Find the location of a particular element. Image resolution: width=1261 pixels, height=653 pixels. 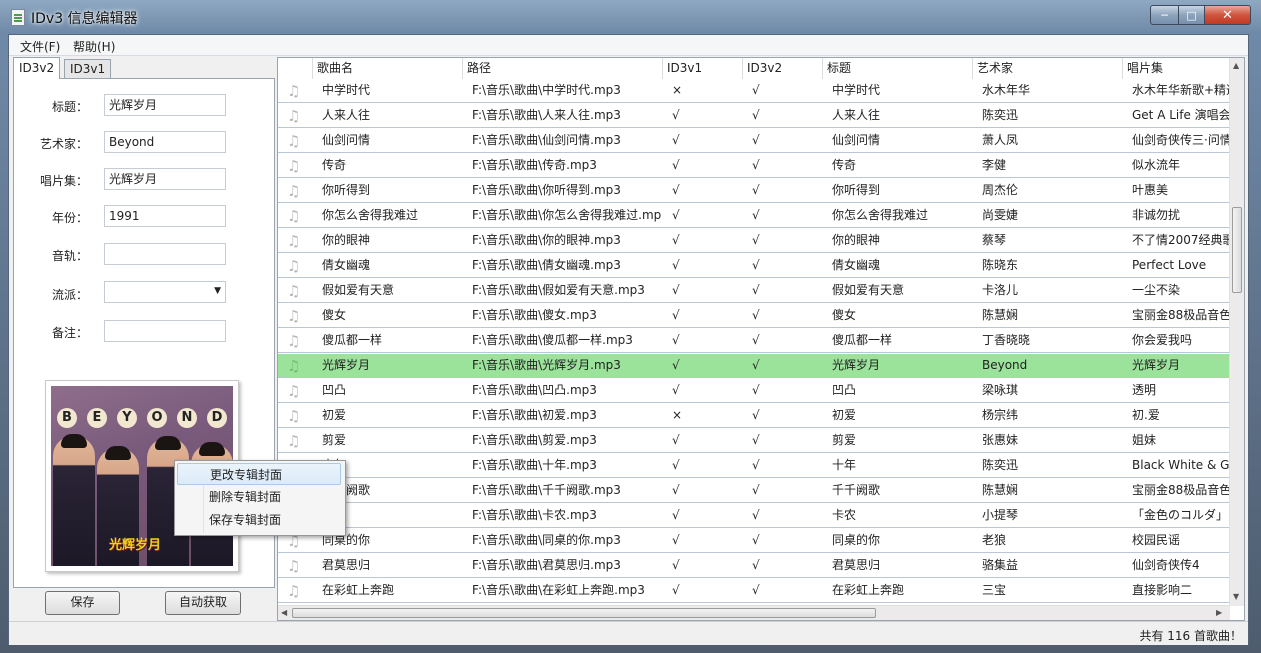

path-cell: F:\音乐\歌曲\你听得到.mp3 is located at coordinates (546, 190).